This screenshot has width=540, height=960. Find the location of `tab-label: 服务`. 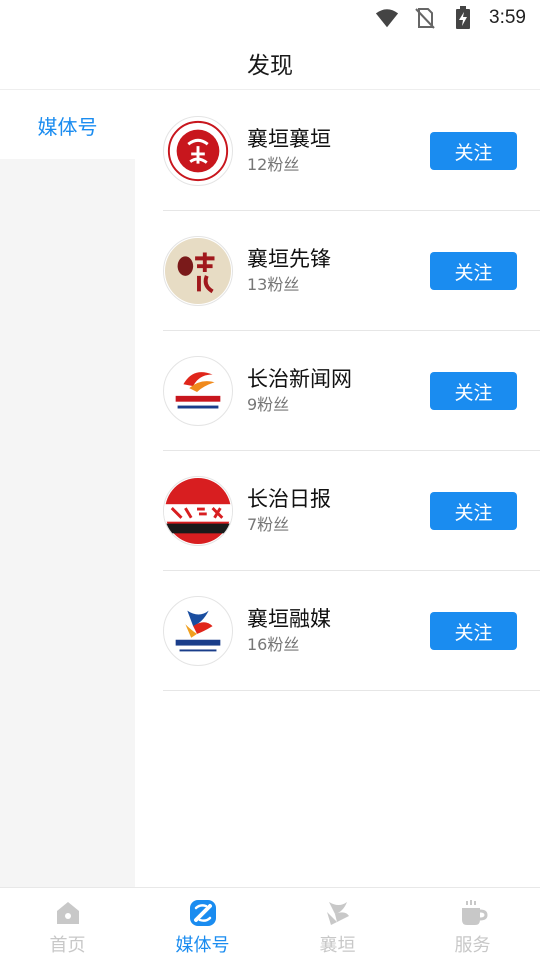

tab-label: 服务 is located at coordinates (472, 945).